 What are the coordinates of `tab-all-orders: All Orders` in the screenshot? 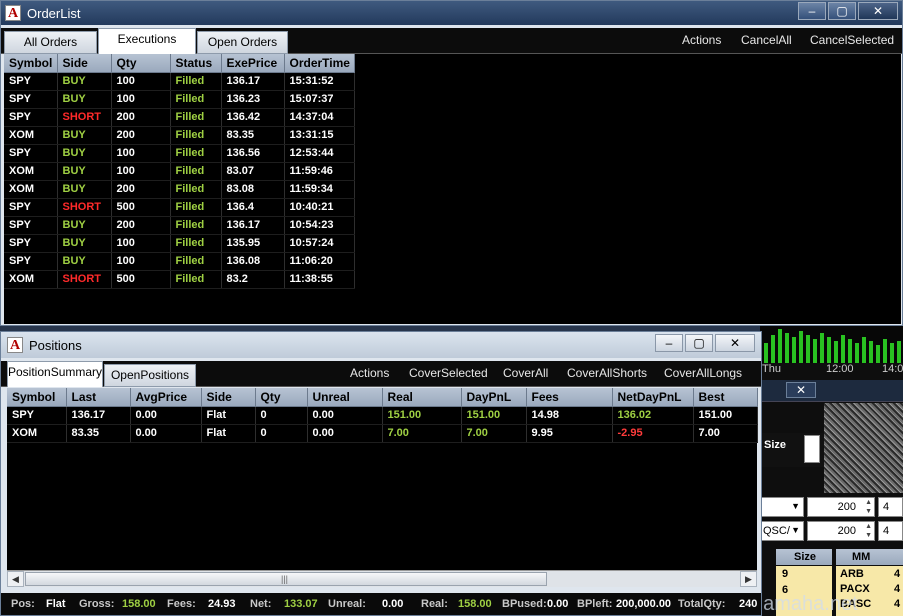 It's located at (50, 42).